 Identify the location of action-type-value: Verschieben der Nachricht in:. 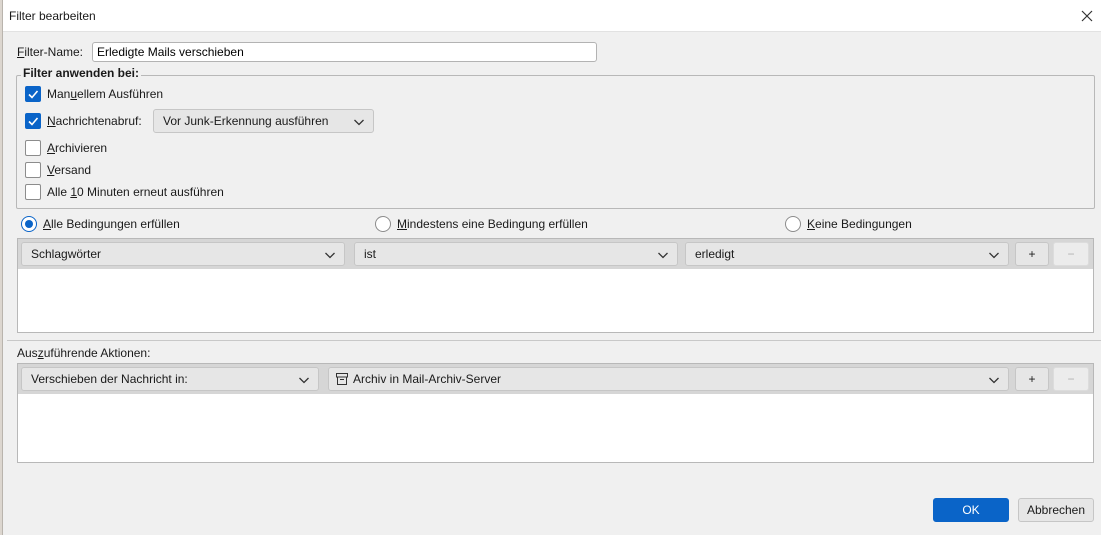
(109, 379).